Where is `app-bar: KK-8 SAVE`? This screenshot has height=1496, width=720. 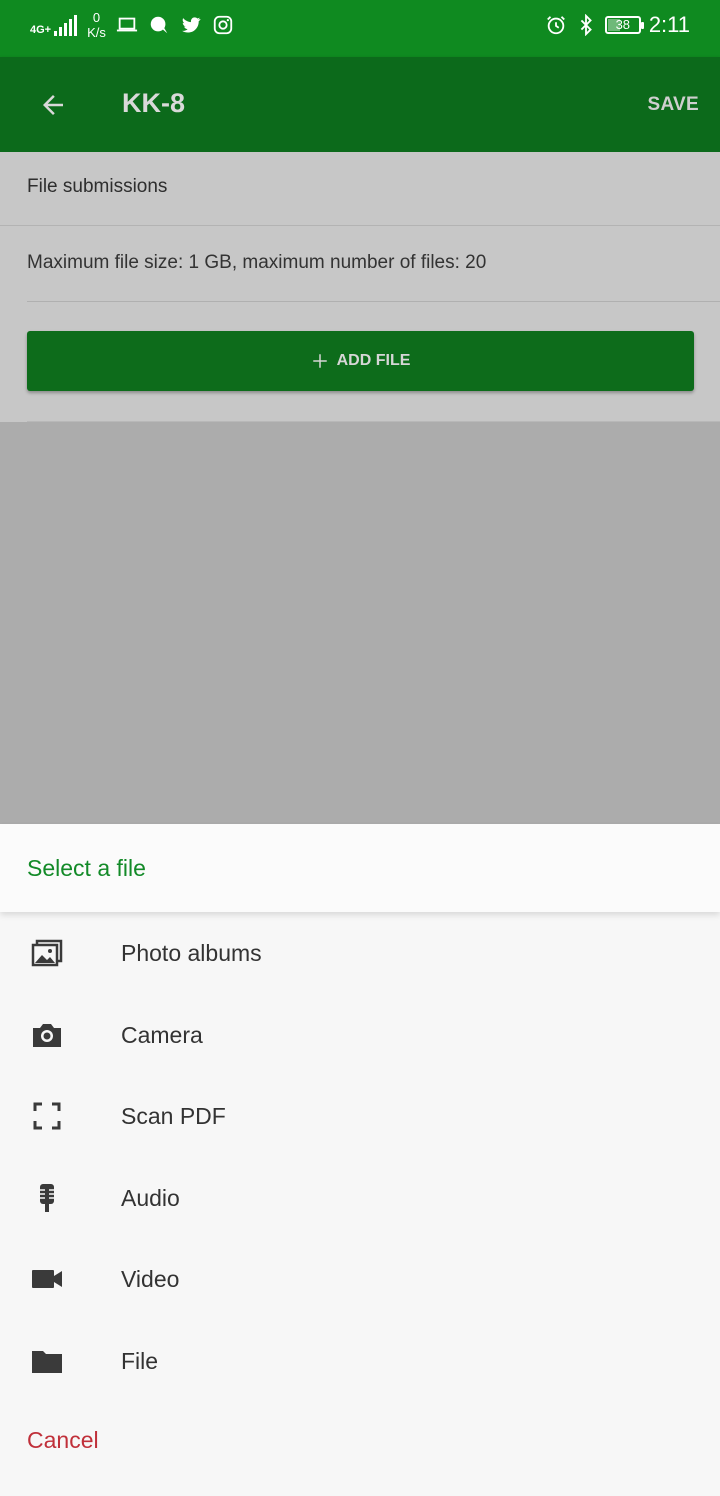
app-bar: KK-8 SAVE is located at coordinates (360, 104).